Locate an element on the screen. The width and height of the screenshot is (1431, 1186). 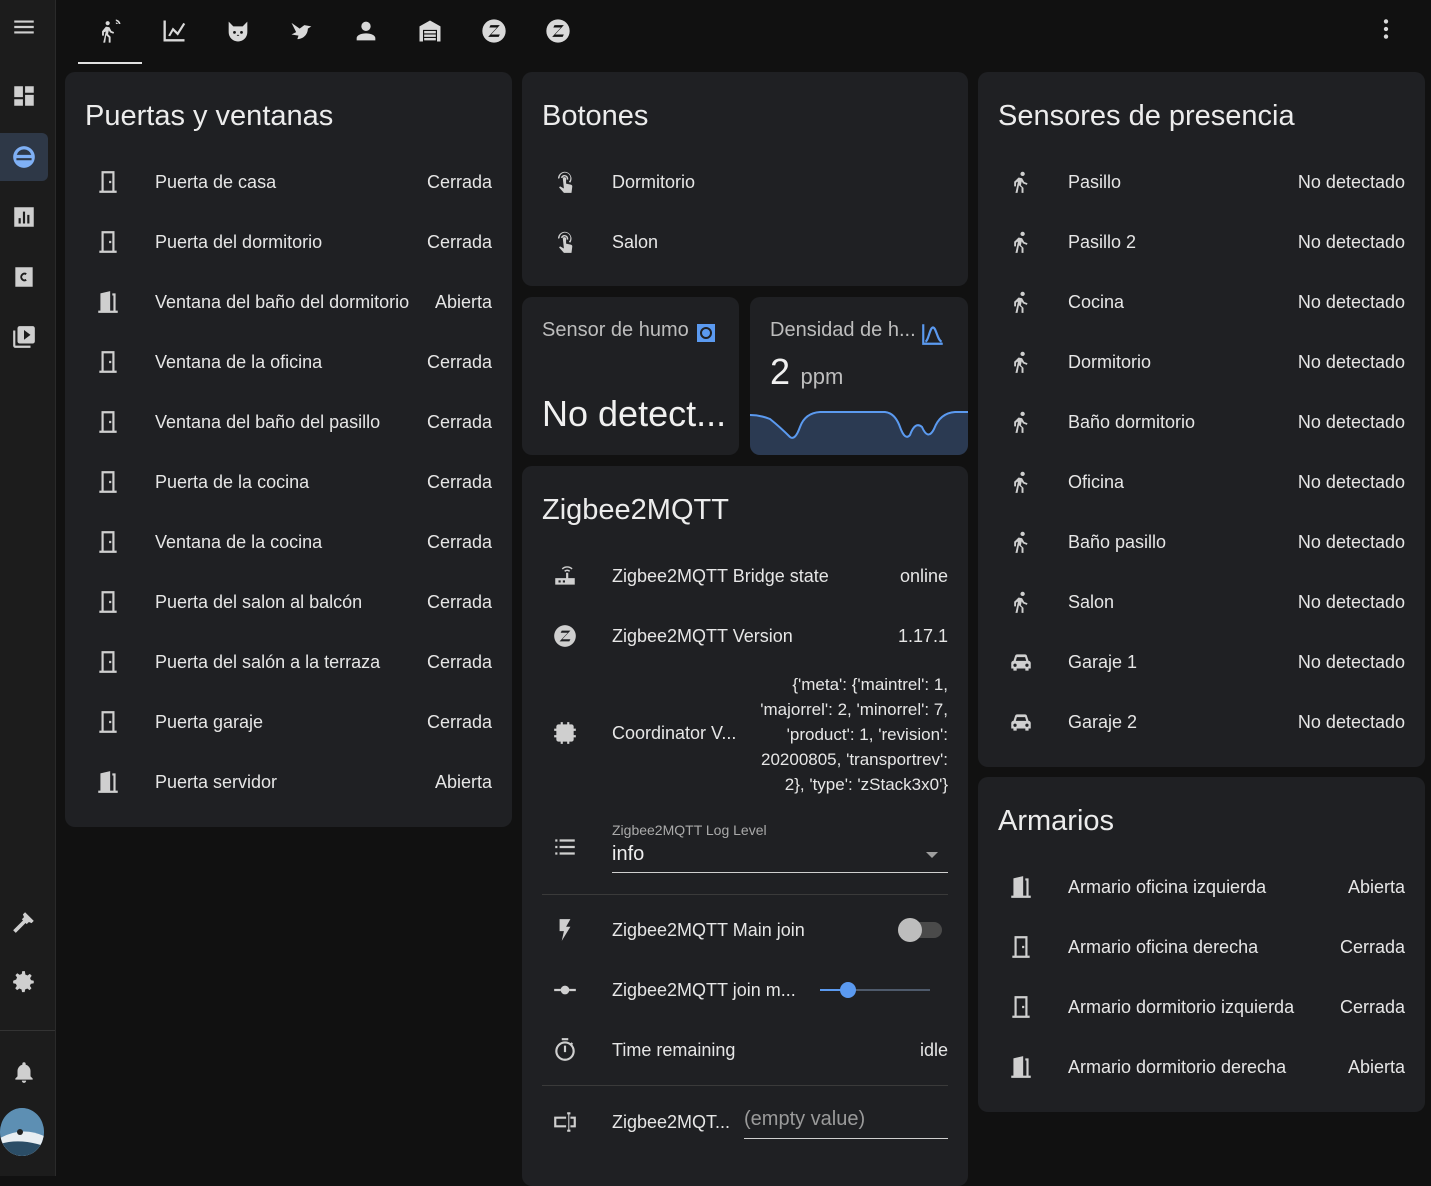
sidebar-item-settings is located at coordinates (24, 982).